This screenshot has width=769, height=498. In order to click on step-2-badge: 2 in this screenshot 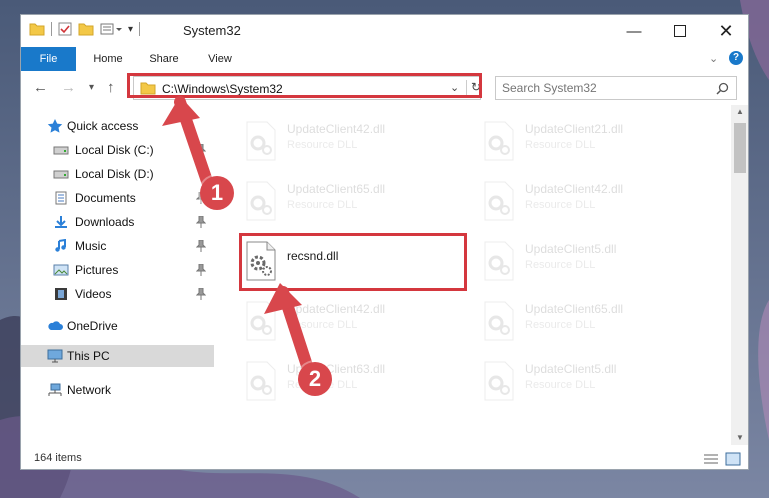, I will do `click(315, 379)`.